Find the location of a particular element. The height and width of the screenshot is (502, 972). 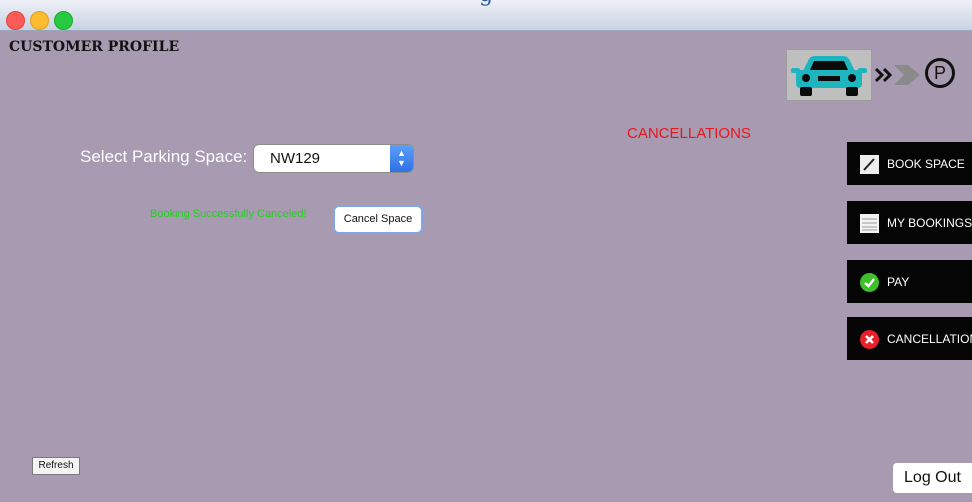

sidebar-item-label: BOOK SPACE is located at coordinates (926, 164).